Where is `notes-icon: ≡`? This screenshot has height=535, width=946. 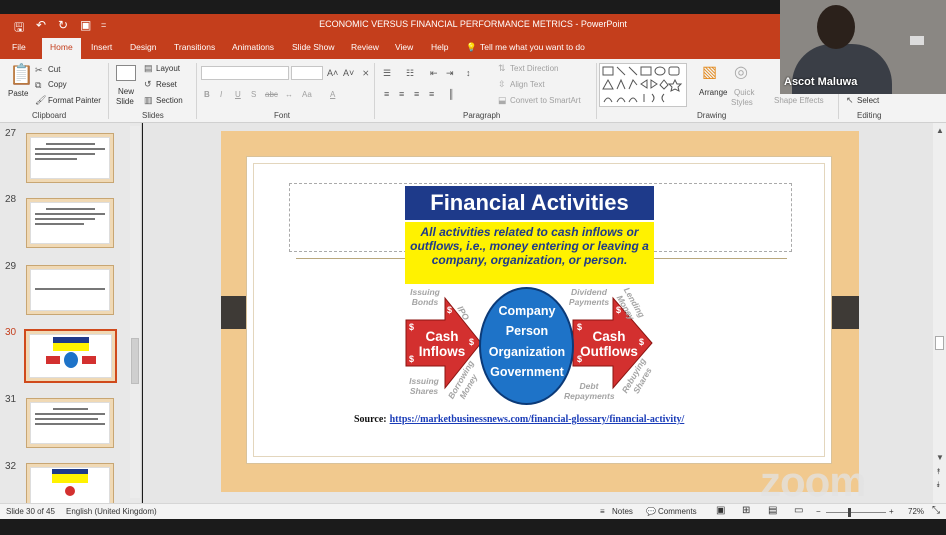
notes-icon: ≡ is located at coordinates (602, 511).